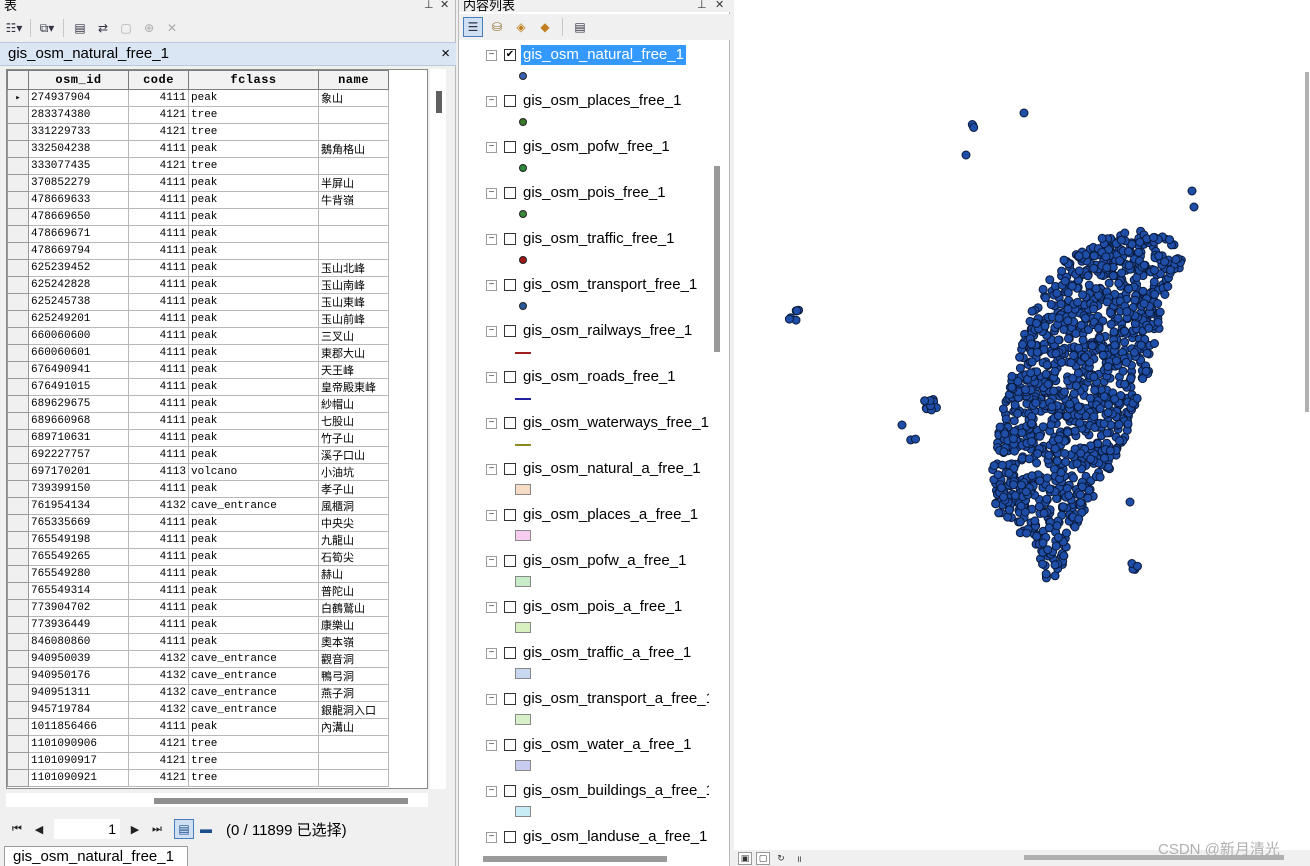 The width and height of the screenshot is (1310, 866). Describe the element at coordinates (149, 28) in the screenshot. I see `zoom-to-selected-icon: ⊕` at that location.